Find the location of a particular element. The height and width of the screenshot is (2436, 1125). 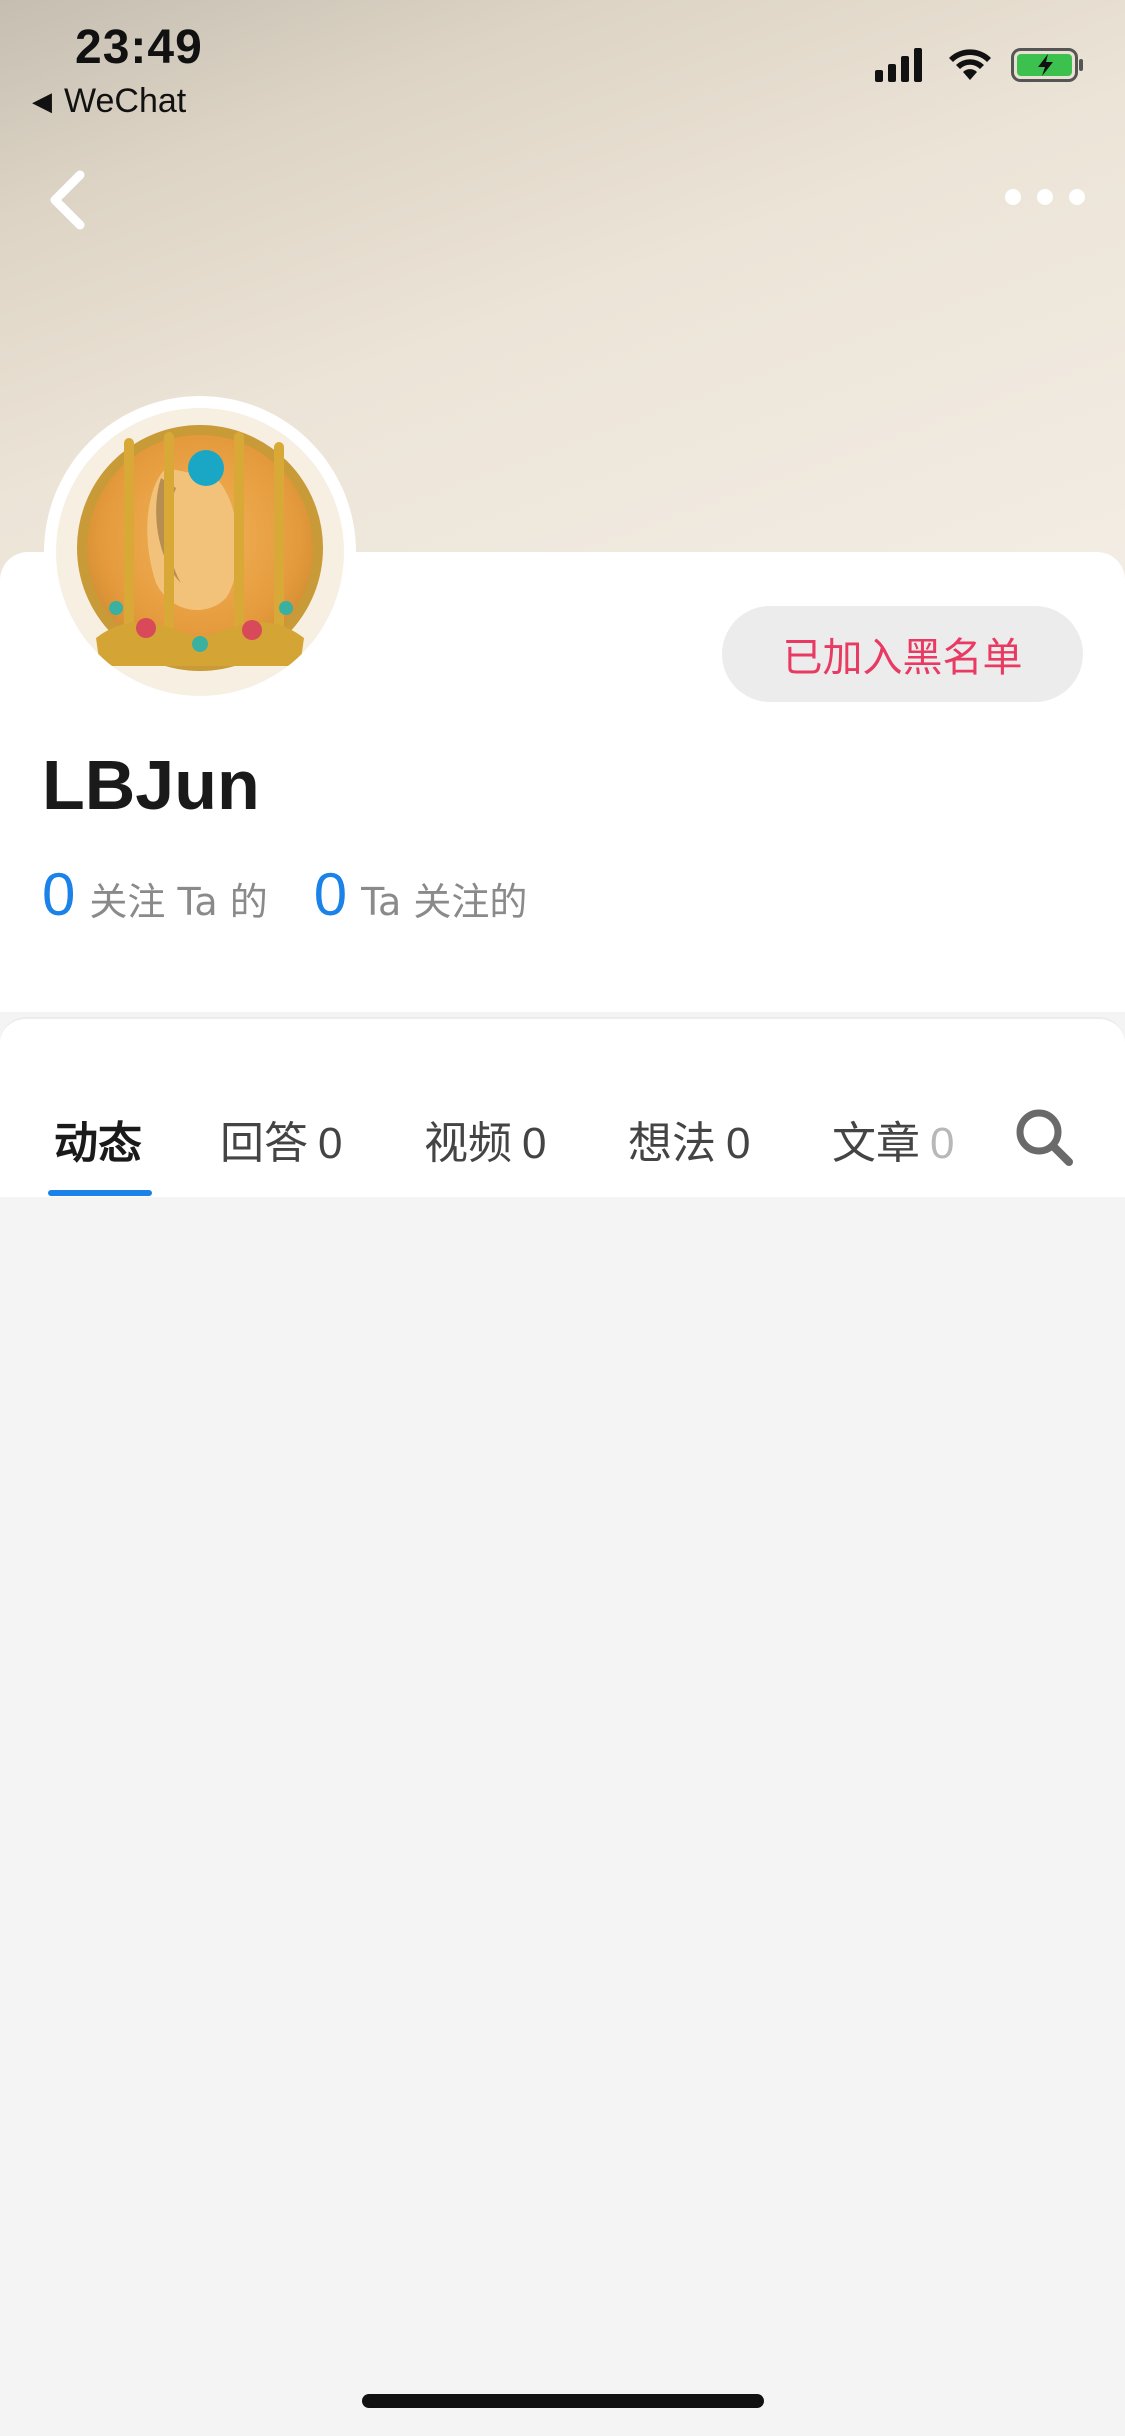

status-icons is located at coordinates (980, 65).